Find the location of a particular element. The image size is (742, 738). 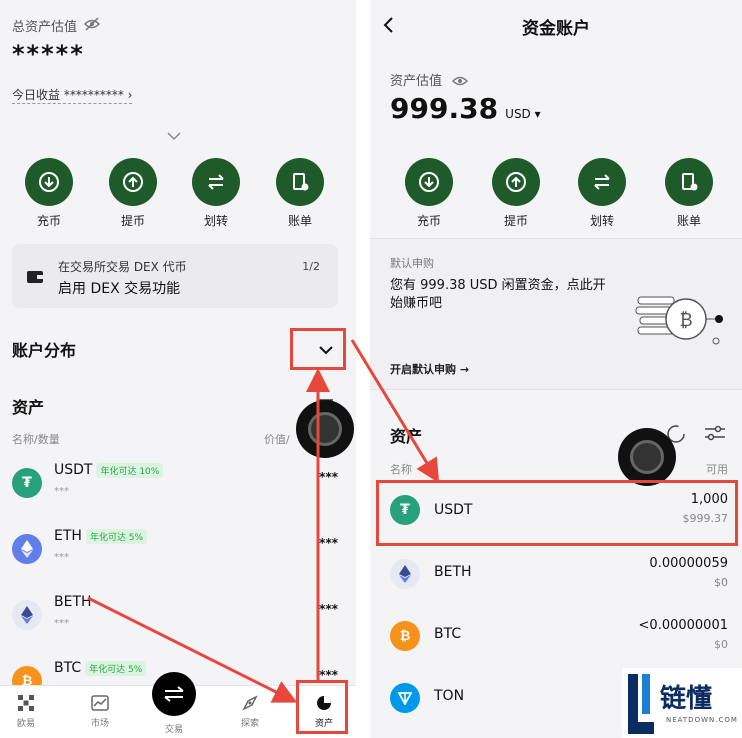

arrow-to-assets-tab is located at coordinates (192, 649).